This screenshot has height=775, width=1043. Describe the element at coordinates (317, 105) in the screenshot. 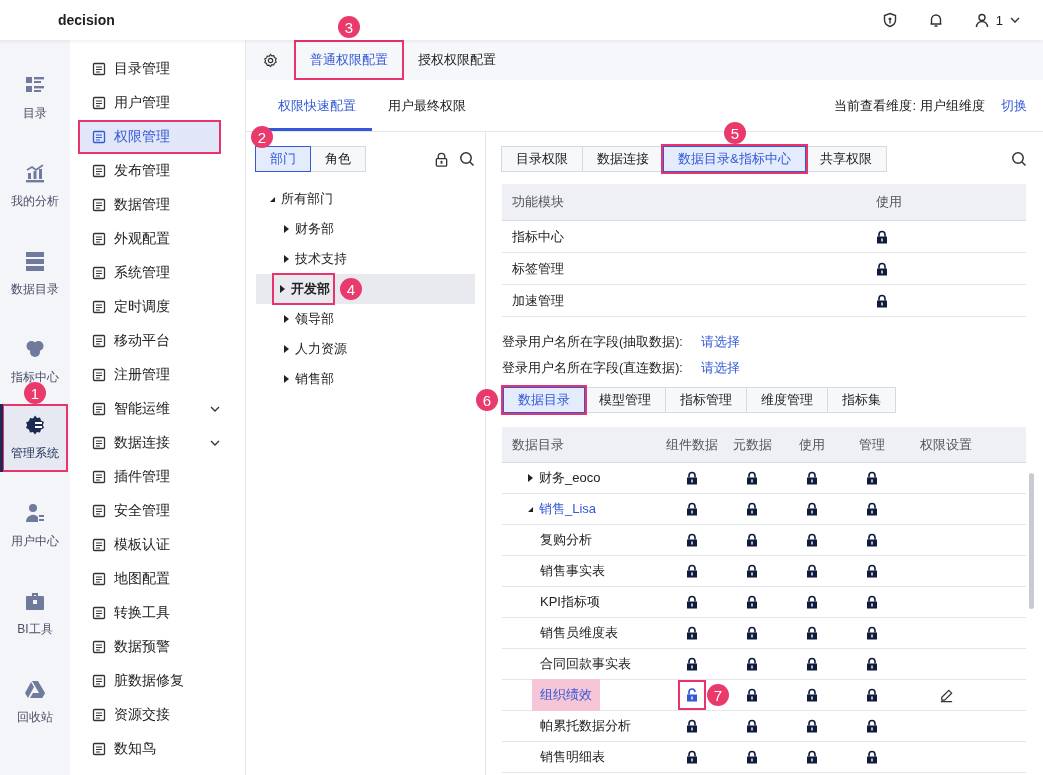

I see `sub-tab: 权限快速配置` at that location.